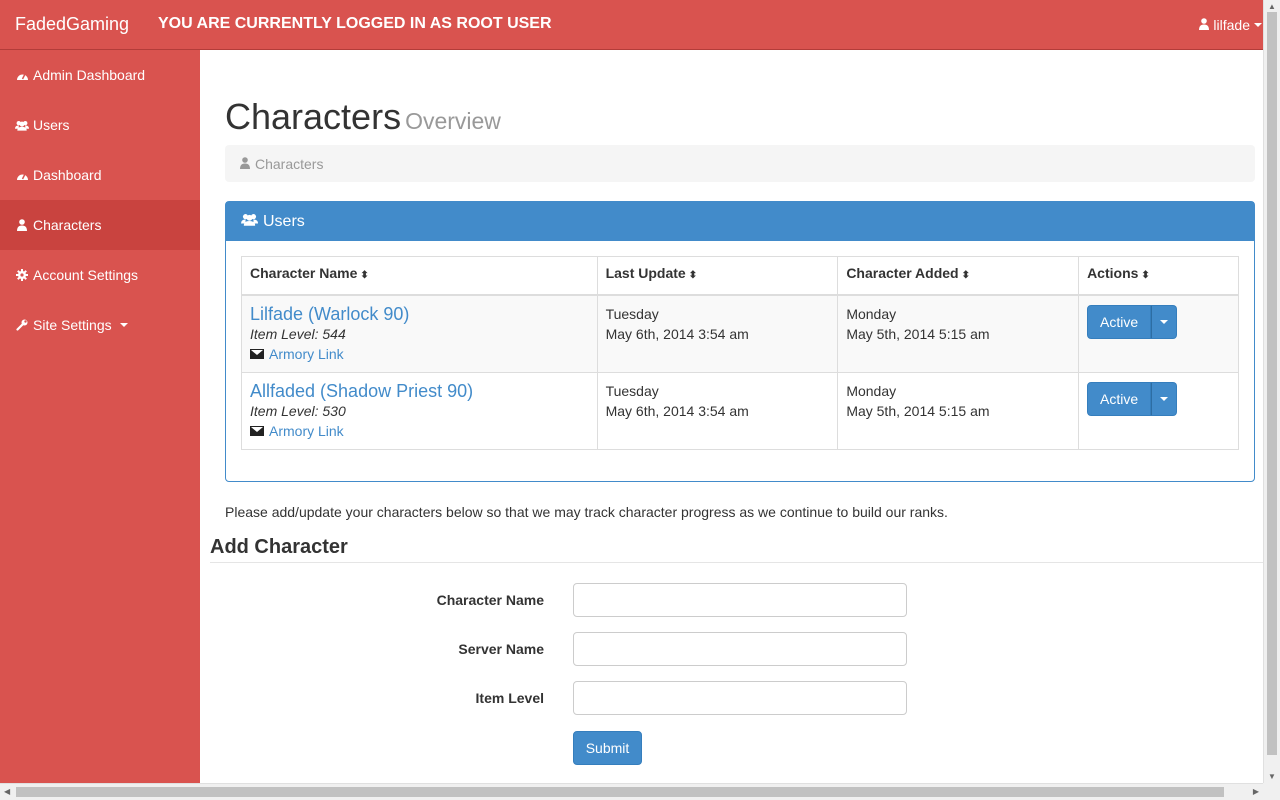  I want to click on sidebar-item-label: Site Settings, so click(72, 325).